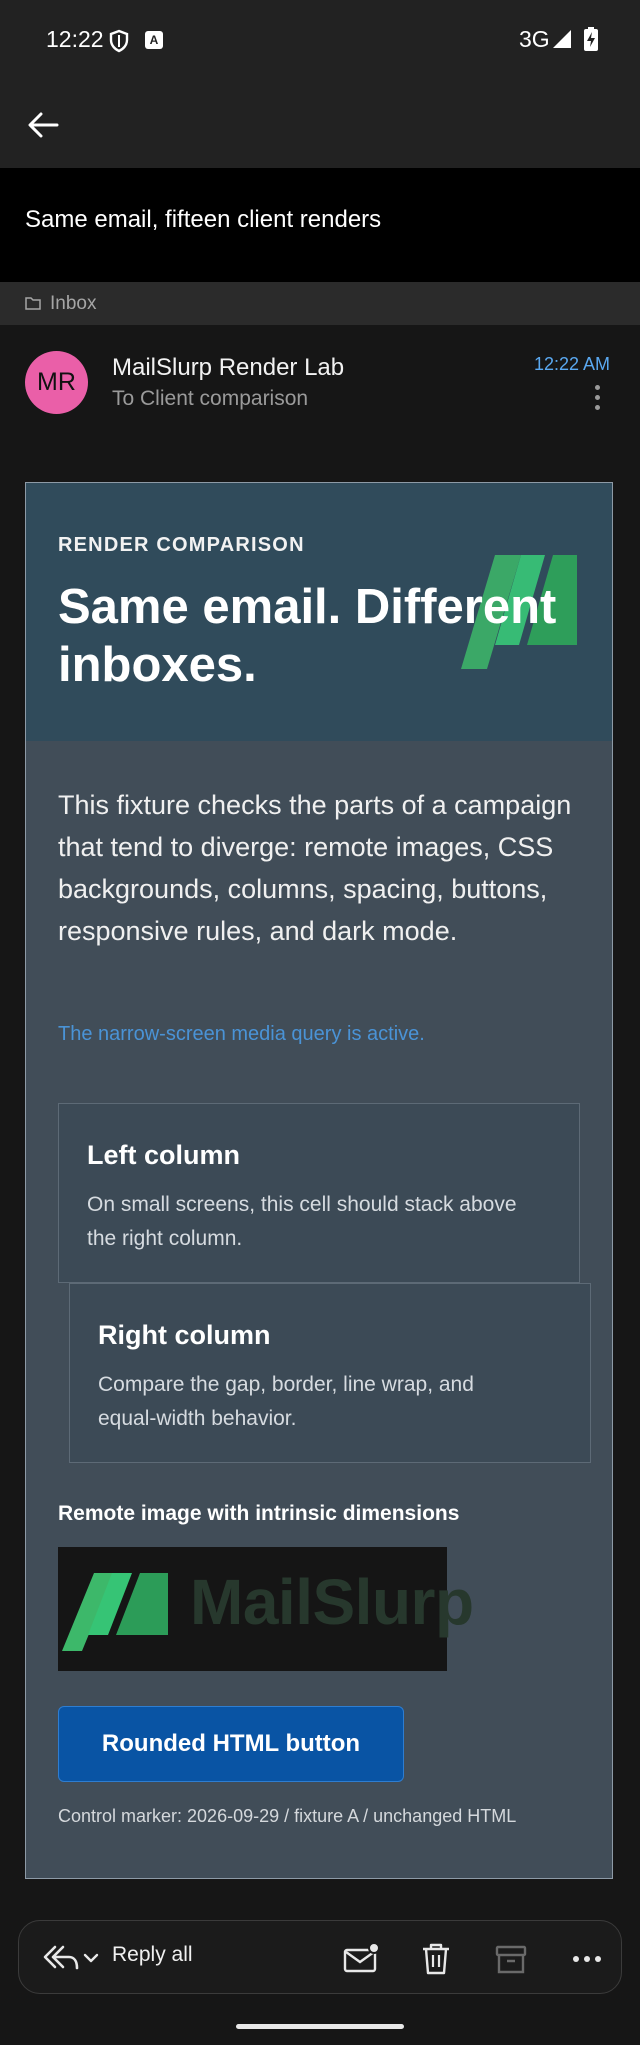 This screenshot has height=2045, width=640. Describe the element at coordinates (75, 39) in the screenshot. I see `status-time: 12:22` at that location.